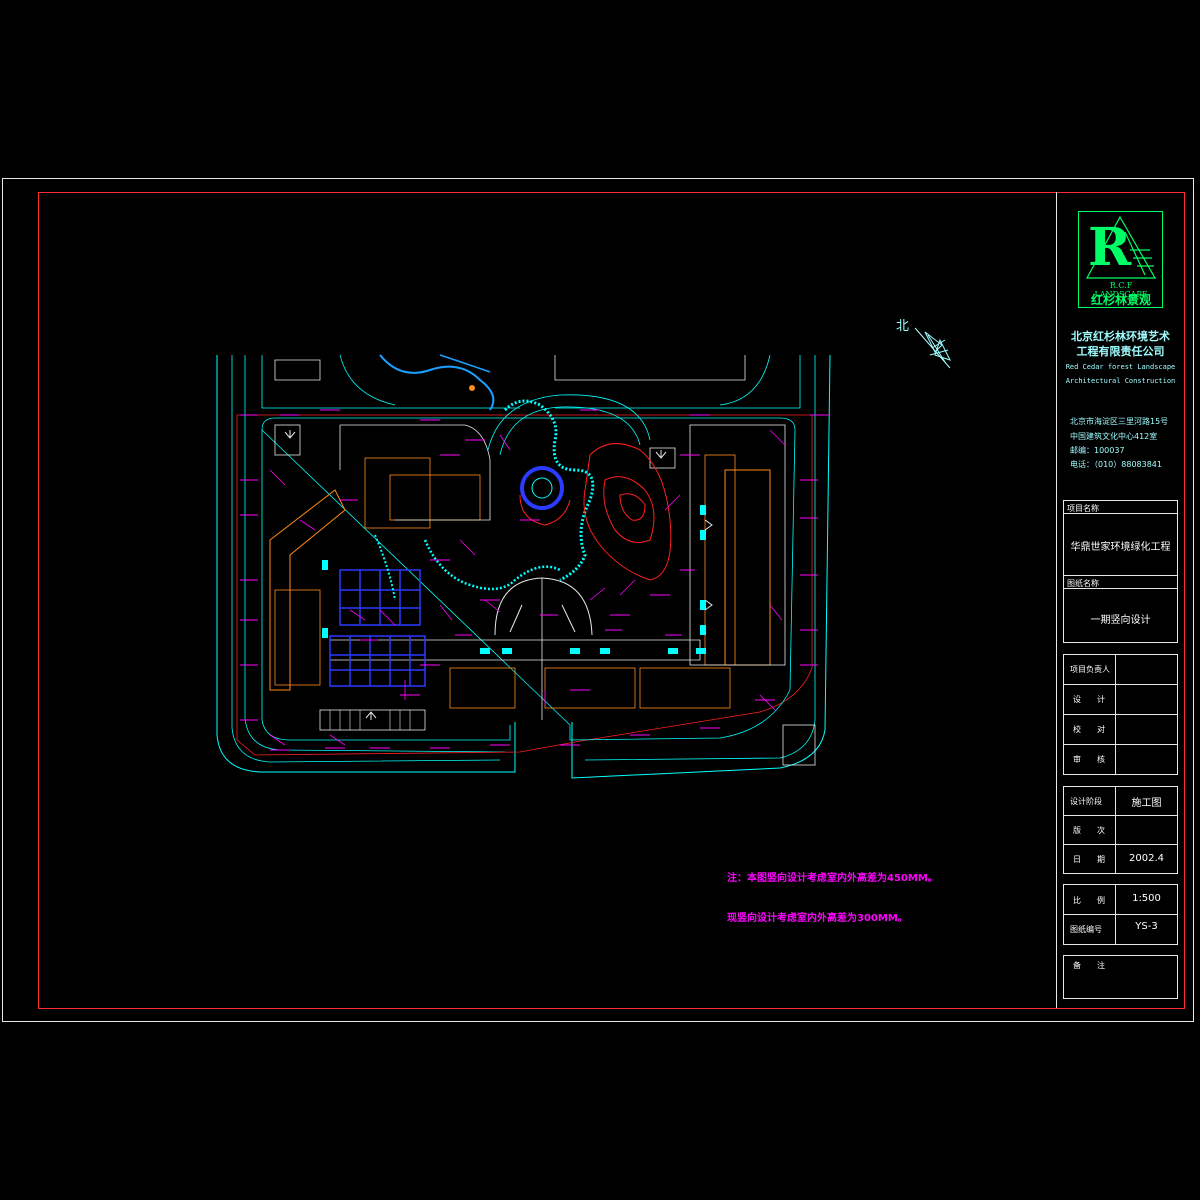 This screenshot has width=1200, height=1200. I want to click on project-name: 华鼎世家环境绿化工程, so click(1120, 547).